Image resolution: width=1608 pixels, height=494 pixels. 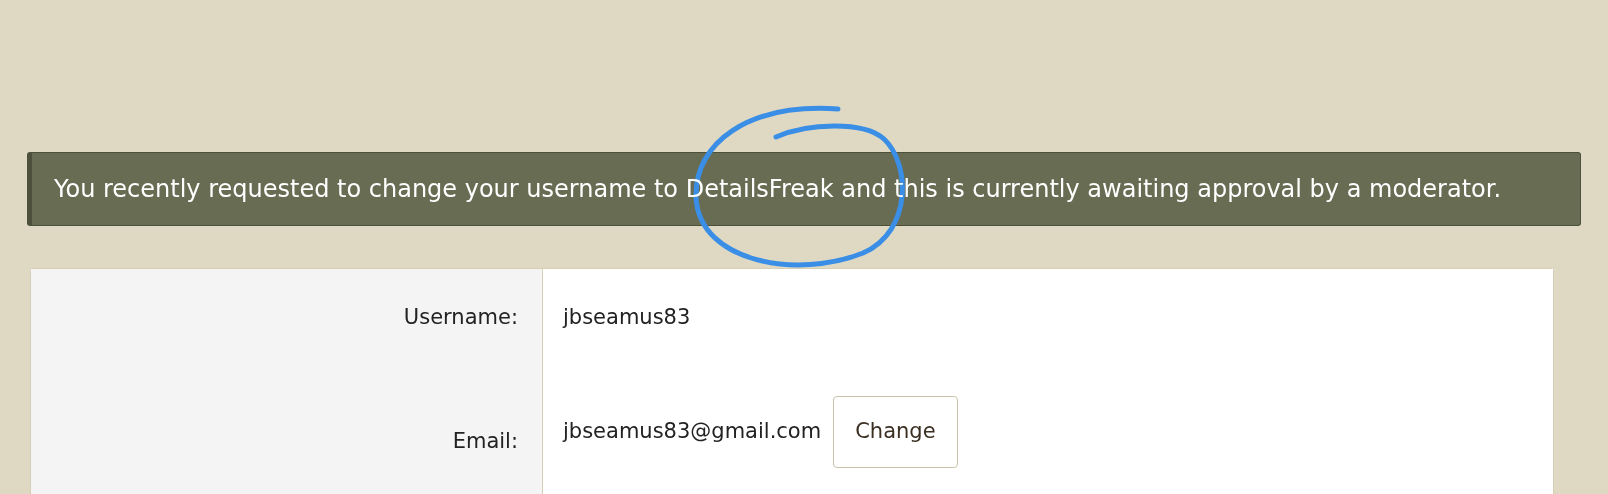 What do you see at coordinates (627, 317) in the screenshot?
I see `field-value: jbseamus83` at bounding box center [627, 317].